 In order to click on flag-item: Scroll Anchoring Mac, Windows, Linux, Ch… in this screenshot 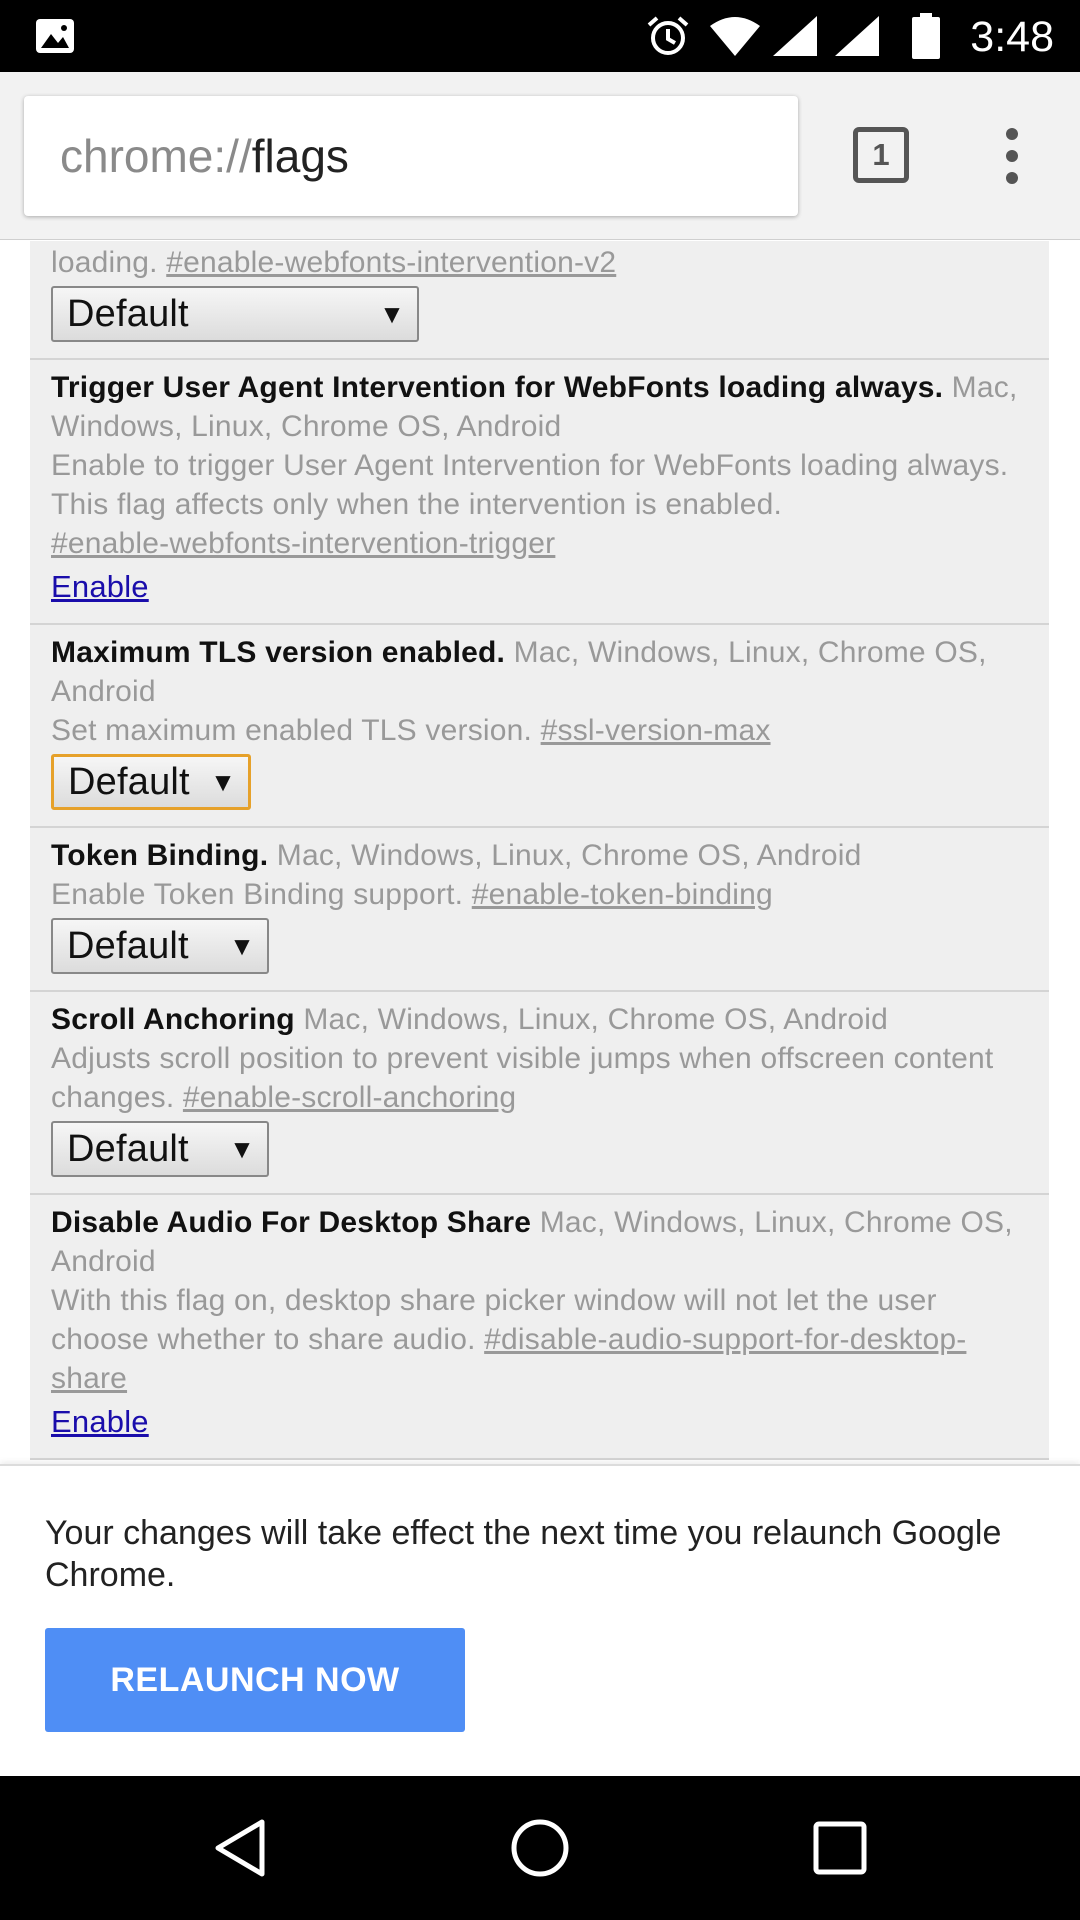, I will do `click(539, 1093)`.